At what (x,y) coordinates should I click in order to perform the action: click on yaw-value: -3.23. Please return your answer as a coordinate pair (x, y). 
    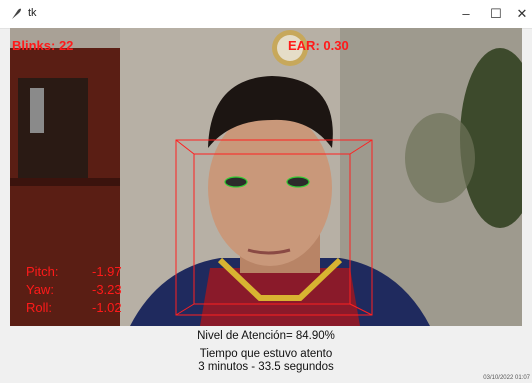
    Looking at the image, I should click on (107, 289).